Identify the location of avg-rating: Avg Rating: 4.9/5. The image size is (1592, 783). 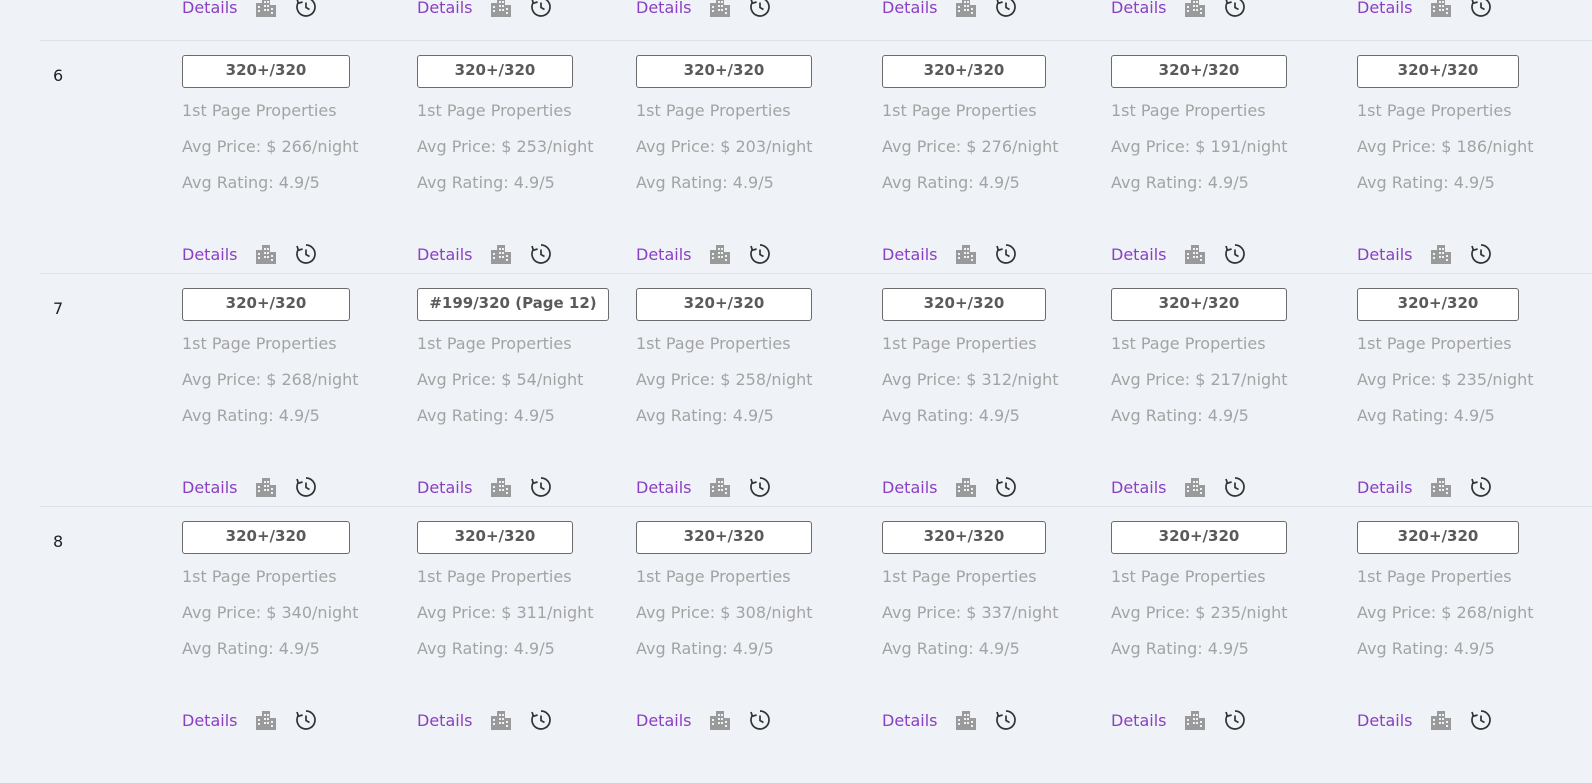
(705, 415).